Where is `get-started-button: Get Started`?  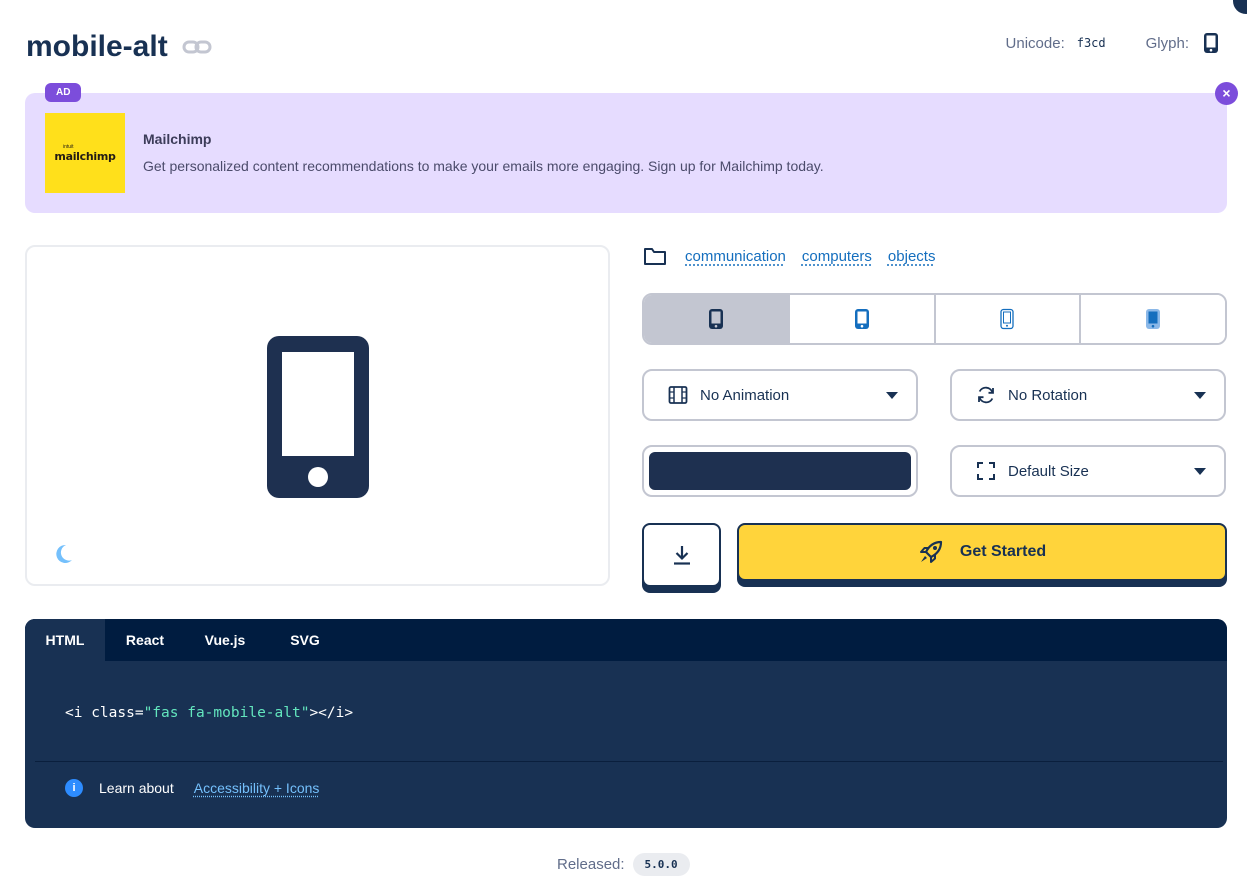 get-started-button: Get Started is located at coordinates (982, 552).